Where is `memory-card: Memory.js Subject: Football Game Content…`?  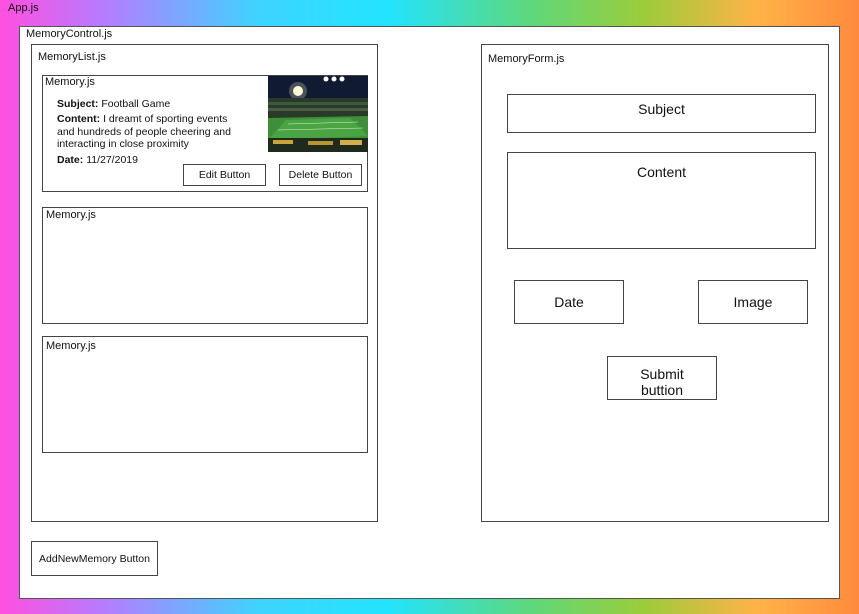 memory-card: Memory.js Subject: Football Game Content… is located at coordinates (205, 133).